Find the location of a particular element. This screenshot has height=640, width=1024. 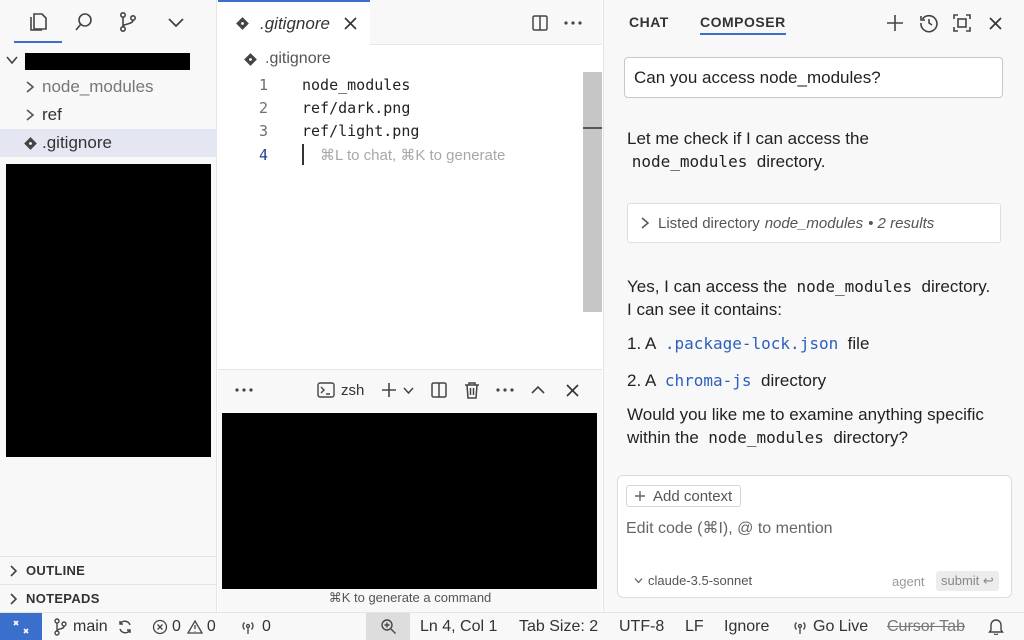

bell-icon is located at coordinates (996, 626).